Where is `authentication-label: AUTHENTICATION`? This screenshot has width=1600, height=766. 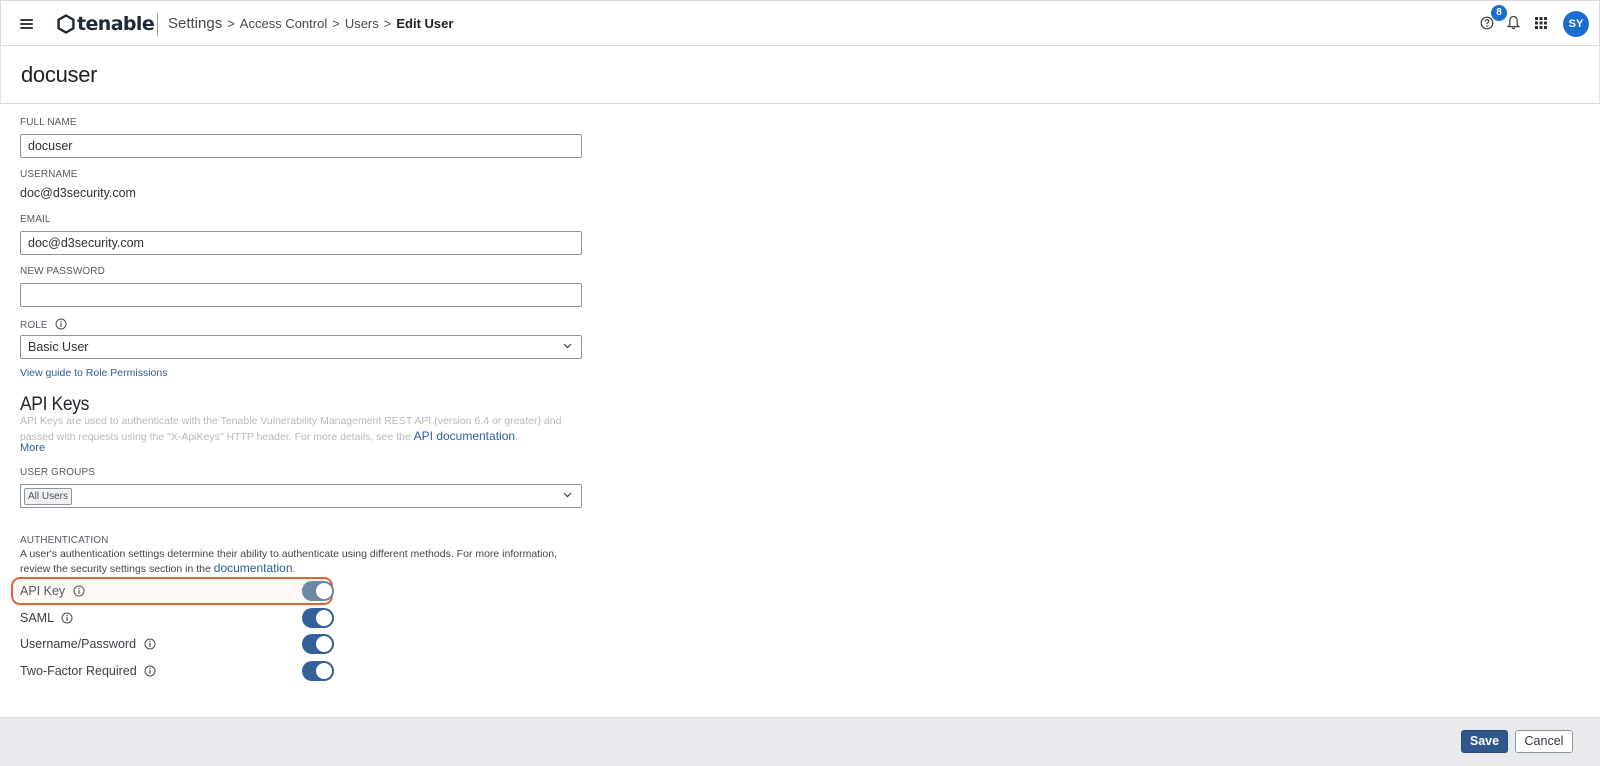 authentication-label: AUTHENTICATION is located at coordinates (64, 540).